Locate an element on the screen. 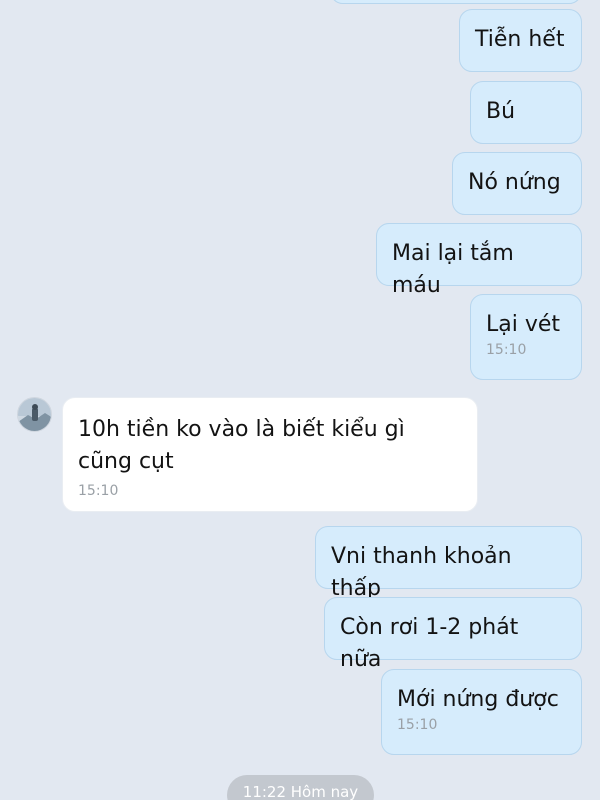 The image size is (600, 800). message-text: Nó nứng is located at coordinates (514, 182).